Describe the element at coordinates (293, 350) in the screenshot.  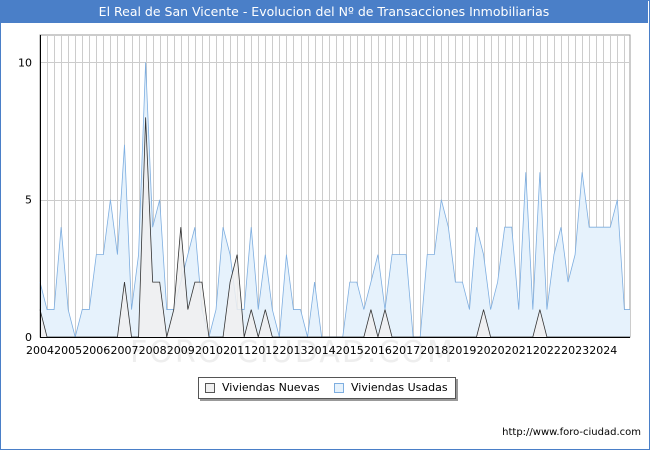
I see `x-tick-label: 2013` at that location.